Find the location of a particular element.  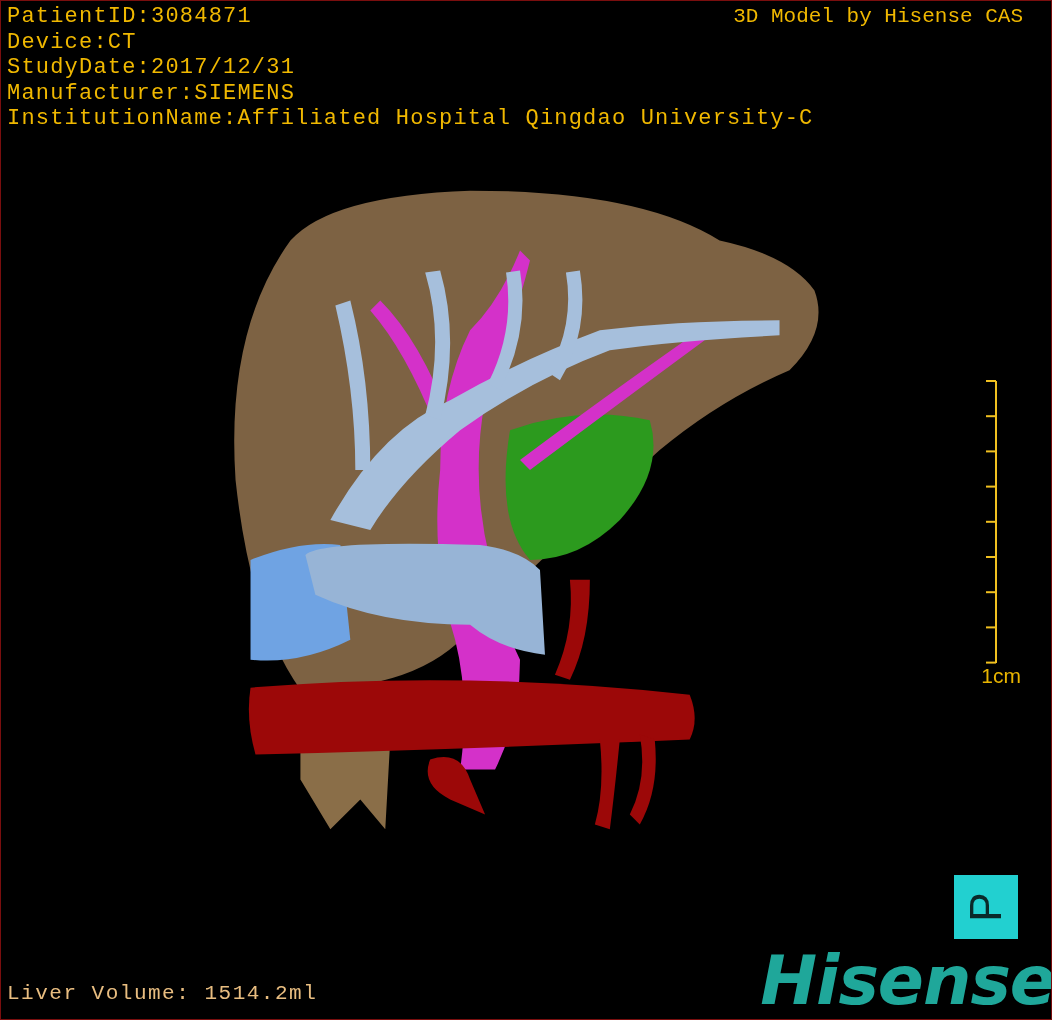

study-info-text: InstitutionName:Affiliated Hospital Qingdao University-C is located at coordinates (410, 119).